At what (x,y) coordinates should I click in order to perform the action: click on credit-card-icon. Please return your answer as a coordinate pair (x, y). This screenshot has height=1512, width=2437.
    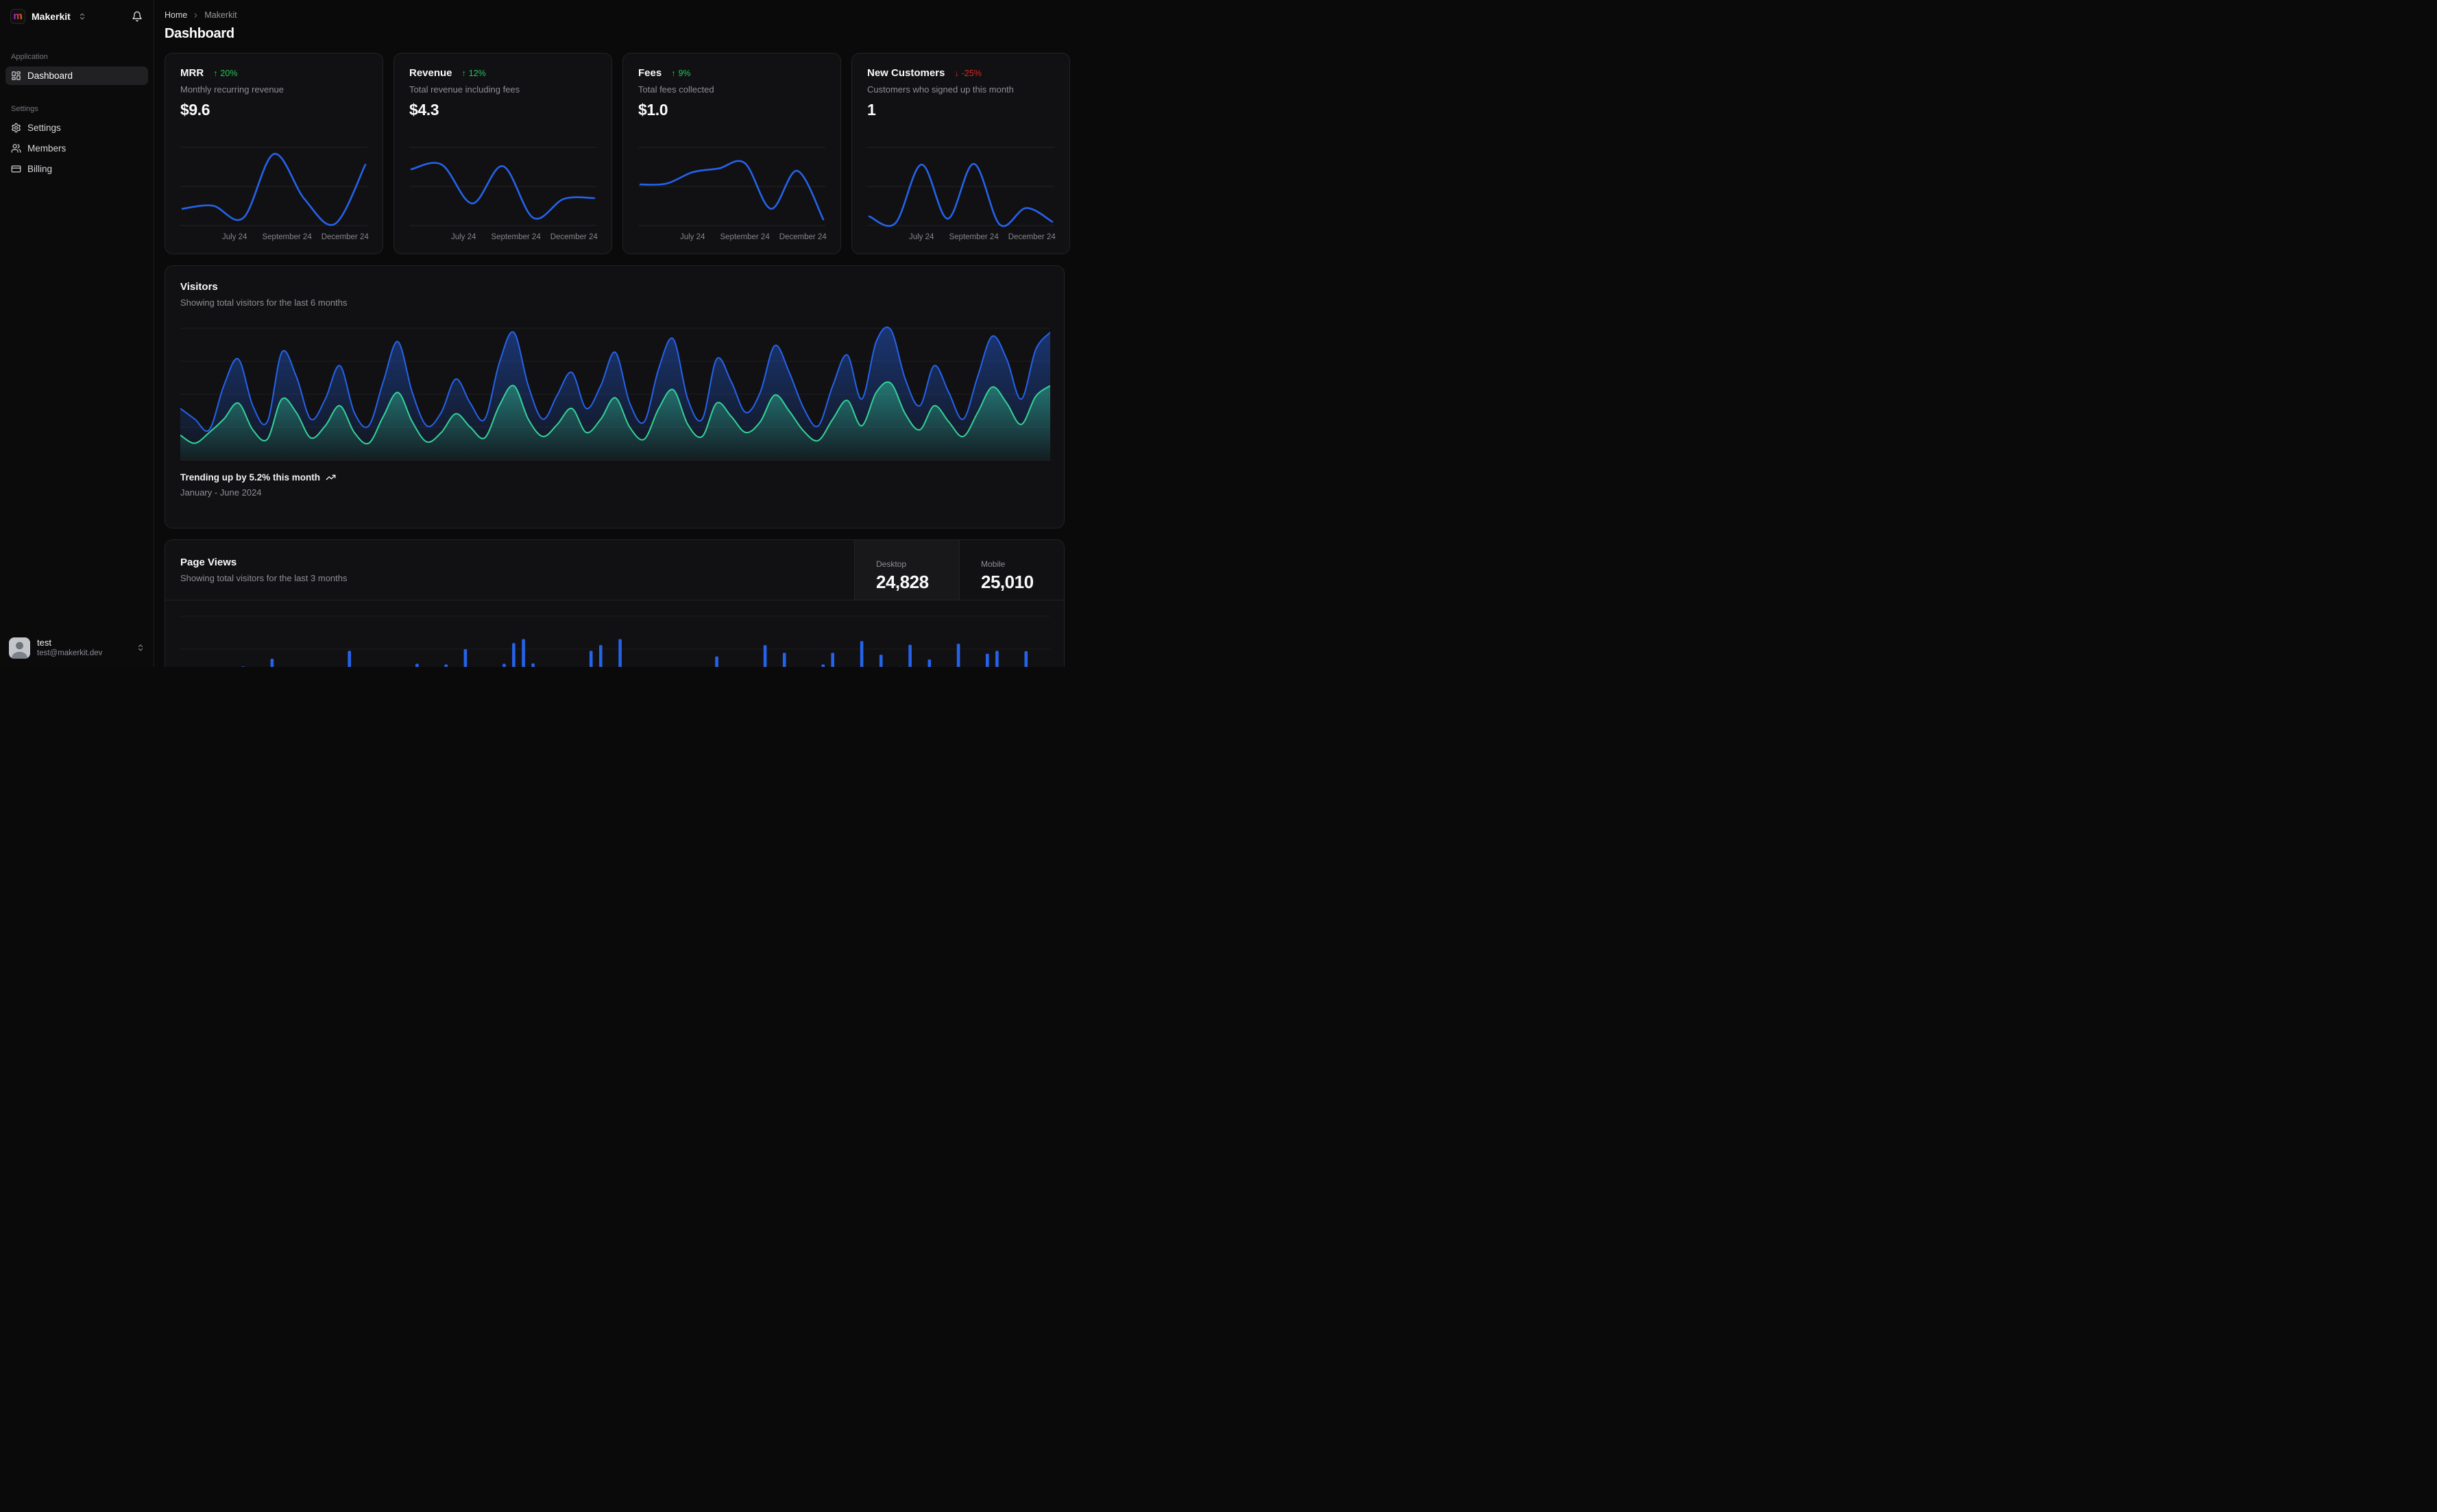
    Looking at the image, I should click on (16, 169).